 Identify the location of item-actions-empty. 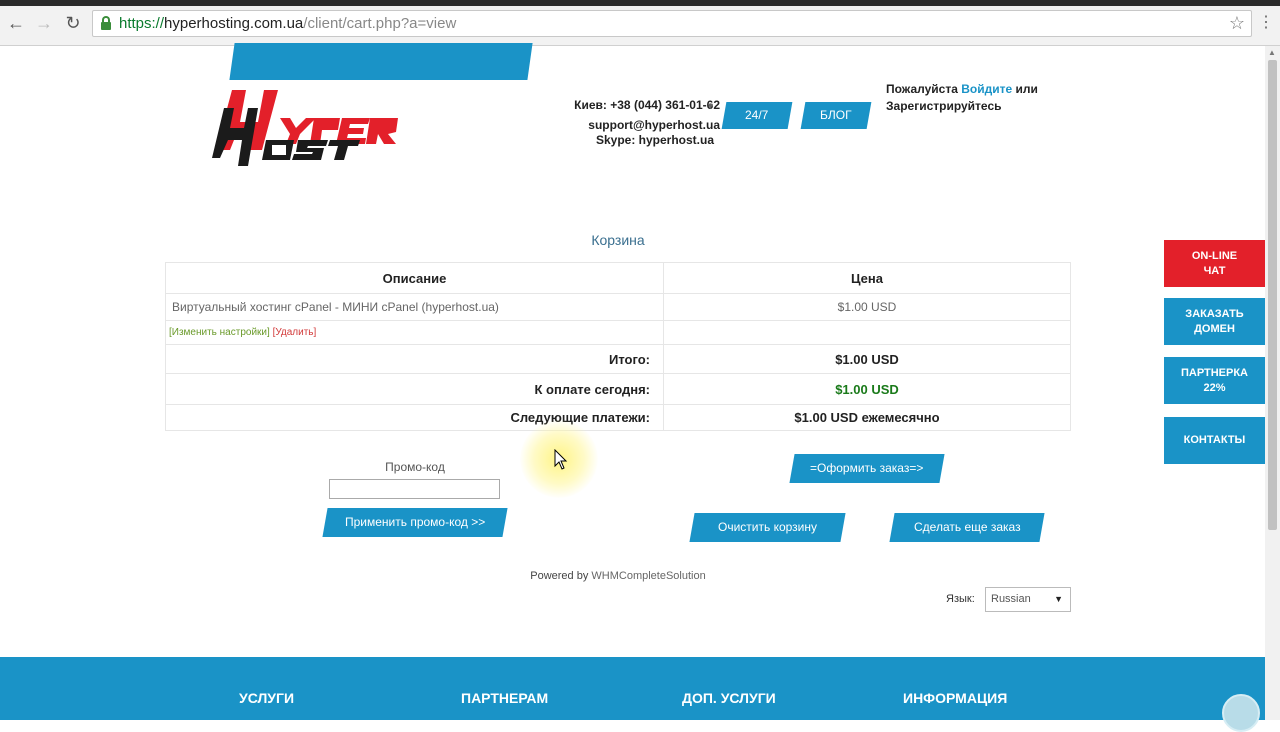
(867, 332).